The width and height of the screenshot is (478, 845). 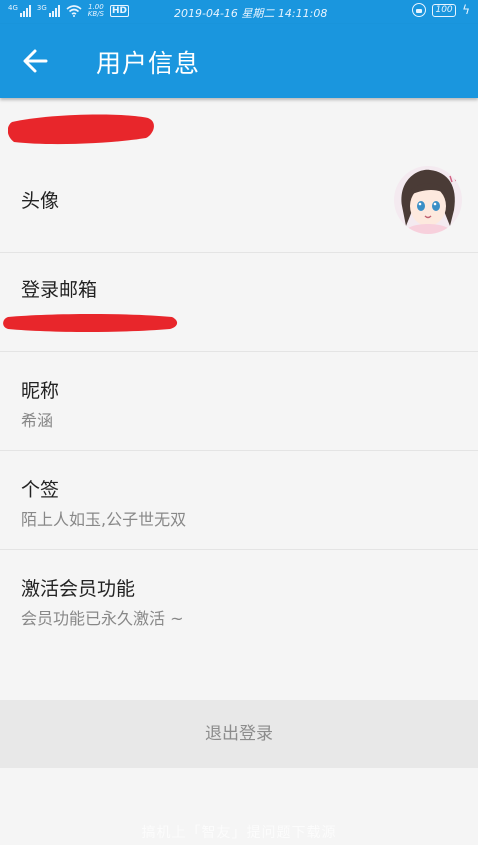 What do you see at coordinates (90, 323) in the screenshot?
I see `redacted-email` at bounding box center [90, 323].